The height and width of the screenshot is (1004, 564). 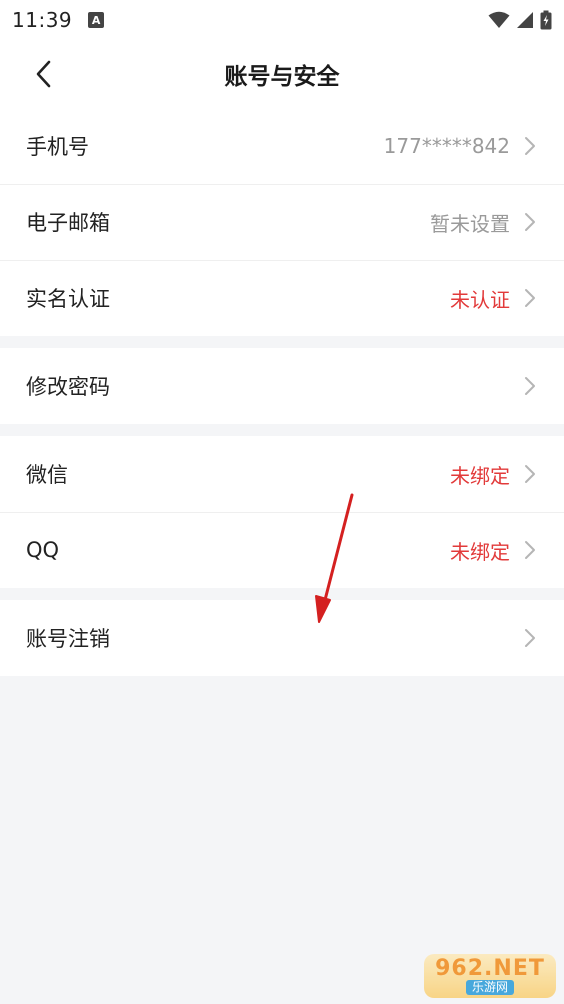 What do you see at coordinates (43, 550) in the screenshot?
I see `row-label: QQ` at bounding box center [43, 550].